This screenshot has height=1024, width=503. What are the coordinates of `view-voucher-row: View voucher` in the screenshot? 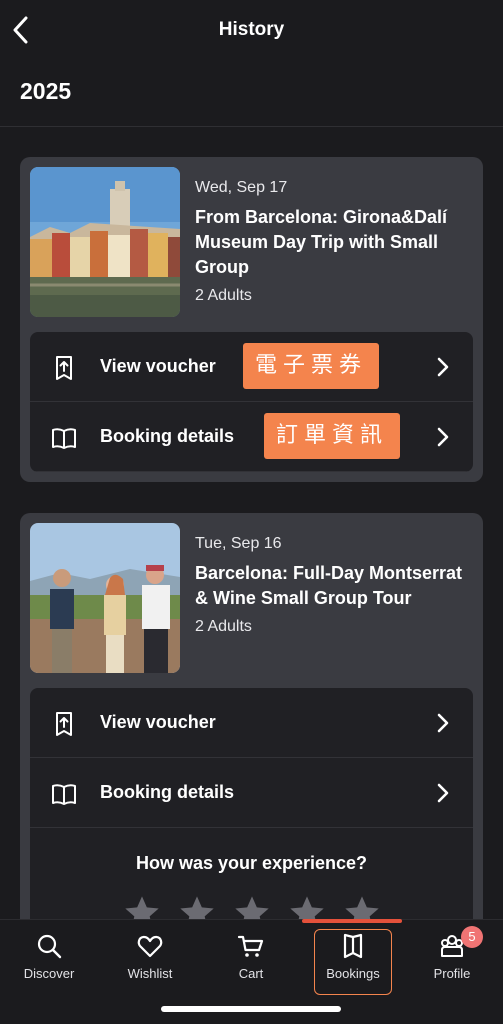 It's located at (251, 723).